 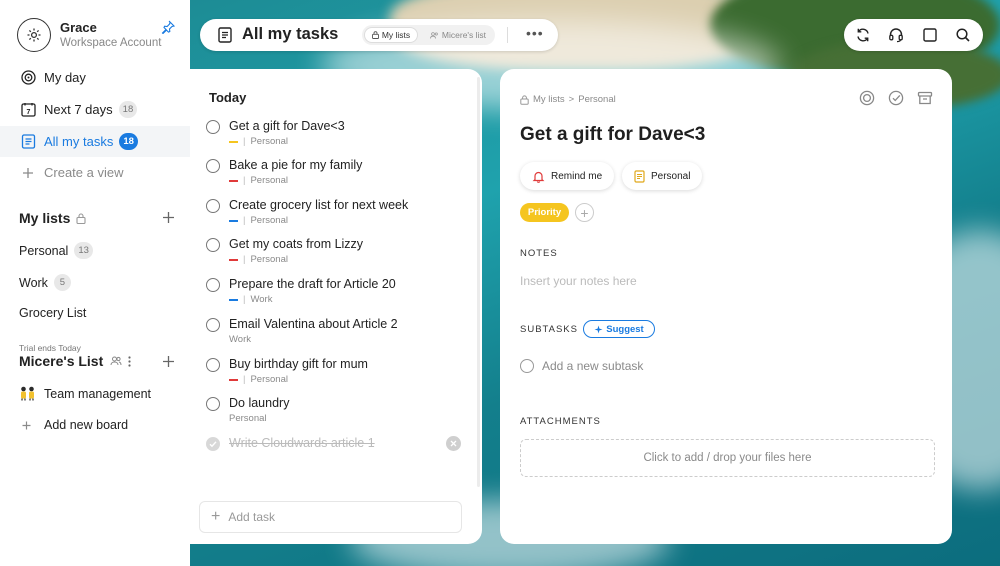 What do you see at coordinates (240, 339) in the screenshot?
I see `task-meta: Work` at bounding box center [240, 339].